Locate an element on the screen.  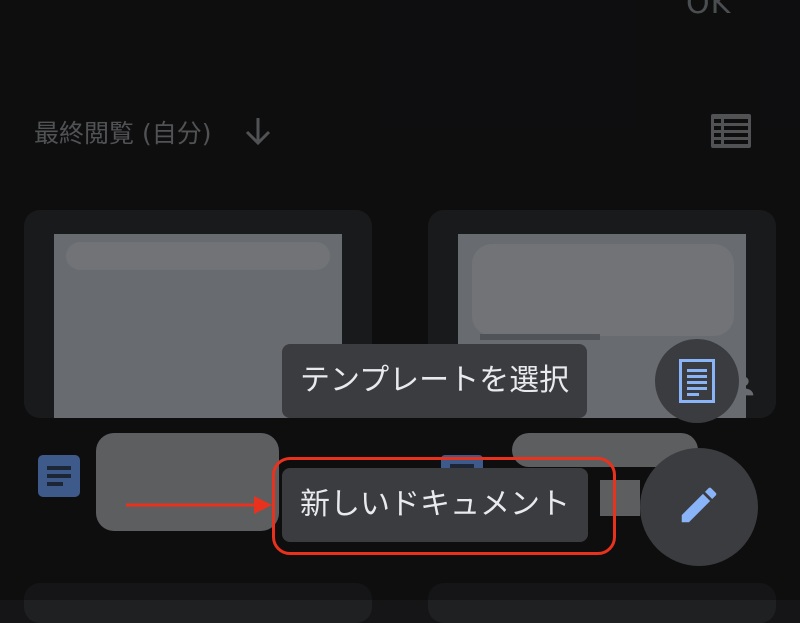
pencil-icon is located at coordinates (699, 505).